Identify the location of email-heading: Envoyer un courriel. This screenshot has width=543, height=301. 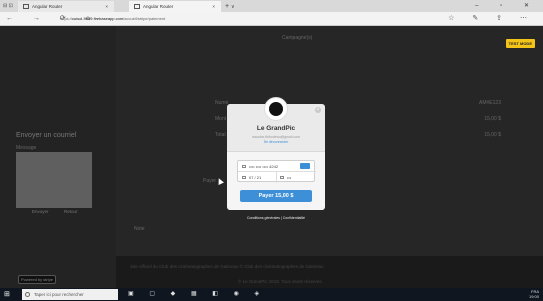
(46, 135).